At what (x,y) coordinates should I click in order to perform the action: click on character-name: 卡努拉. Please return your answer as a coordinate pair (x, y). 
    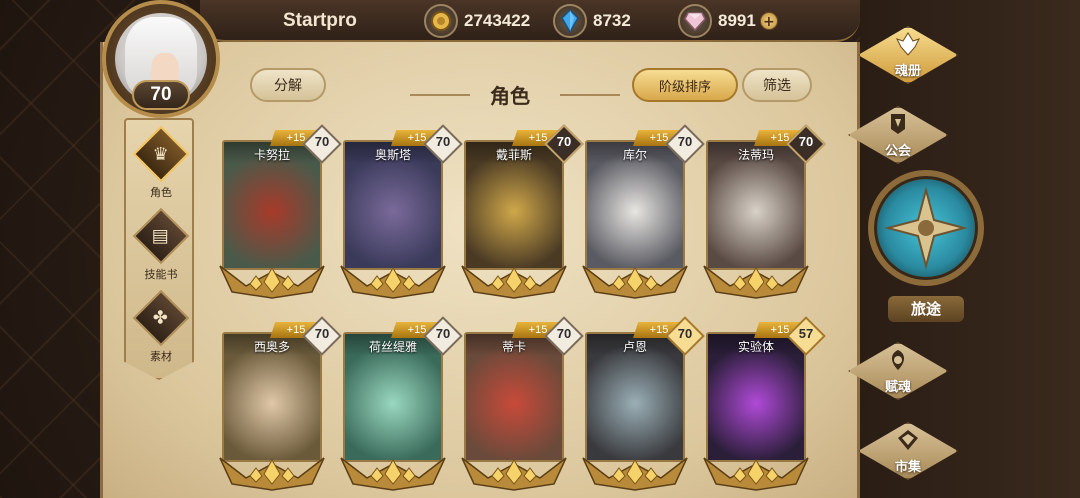
    Looking at the image, I should click on (271, 155).